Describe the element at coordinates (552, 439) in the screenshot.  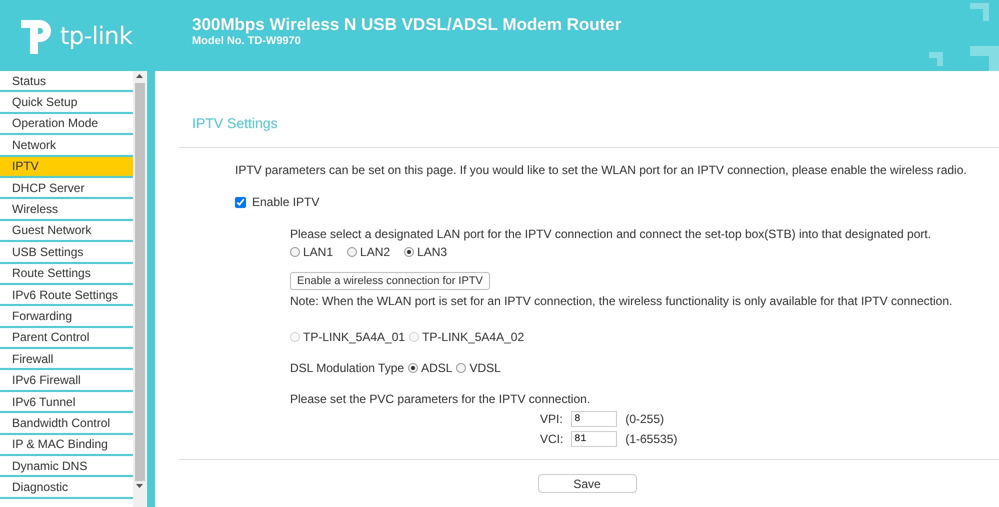
I see `field-label: VCI:` at that location.